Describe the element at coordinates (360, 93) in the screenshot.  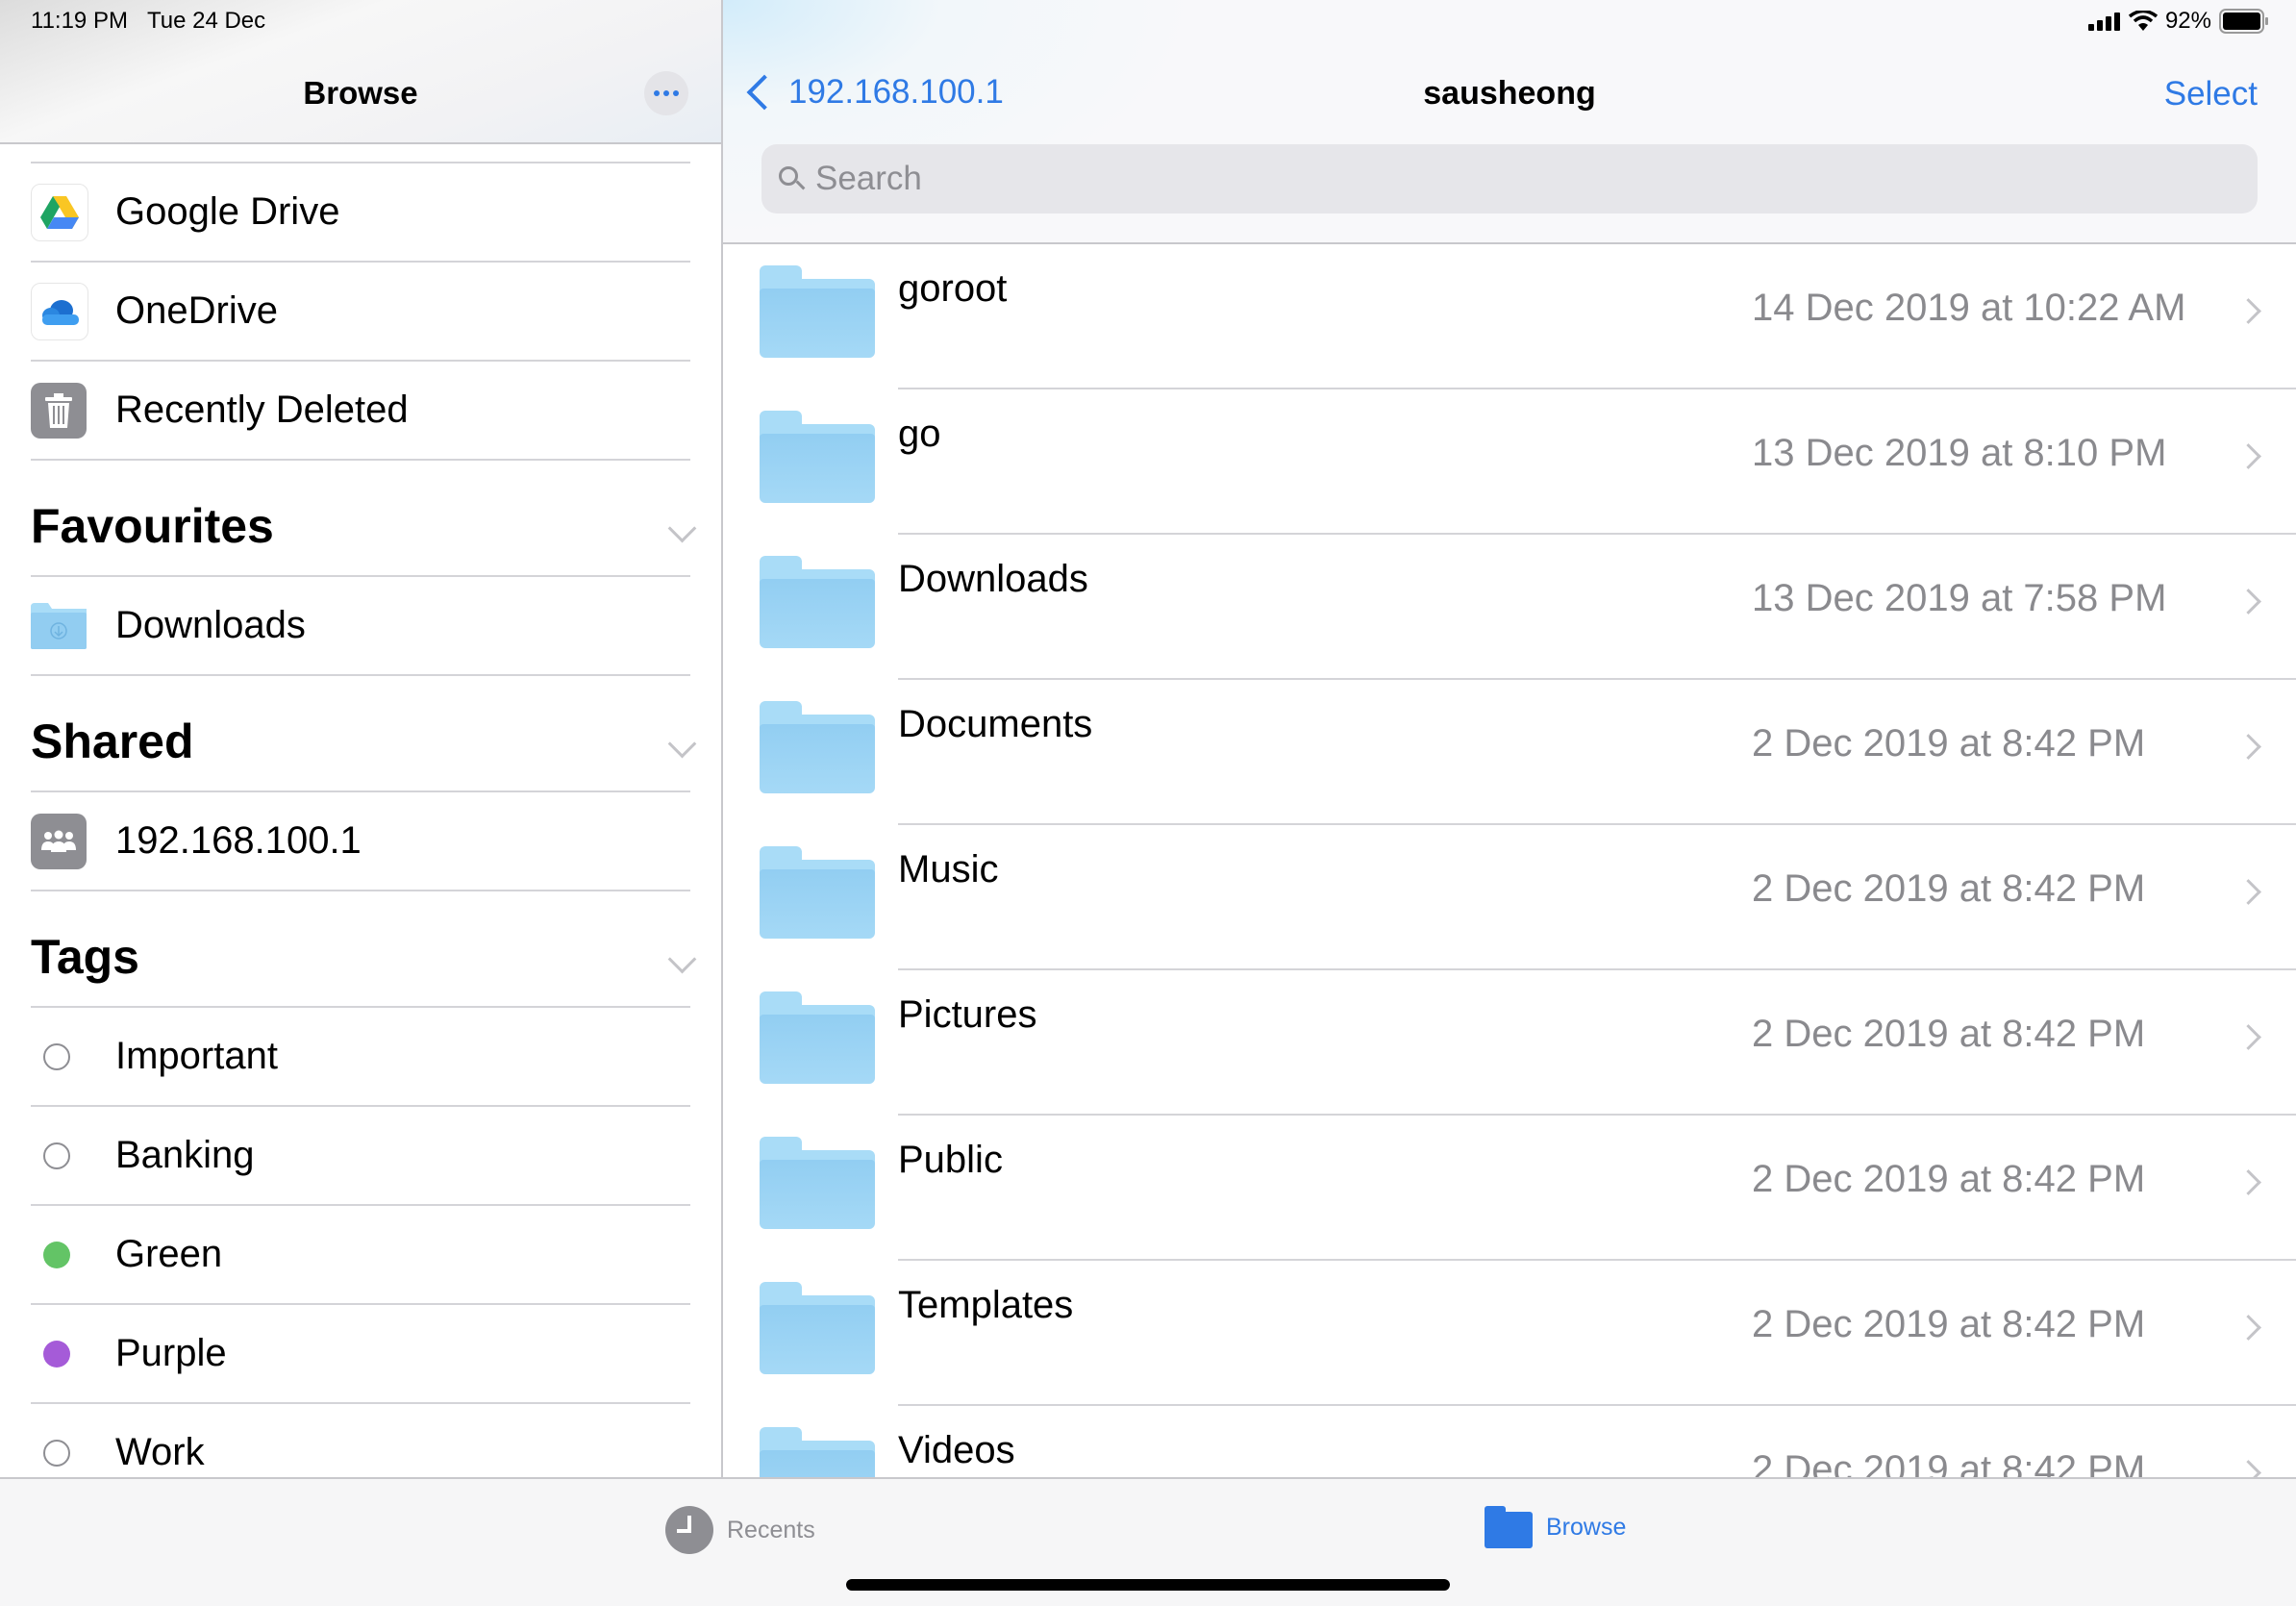
I see `sidebar-title: Browse` at that location.